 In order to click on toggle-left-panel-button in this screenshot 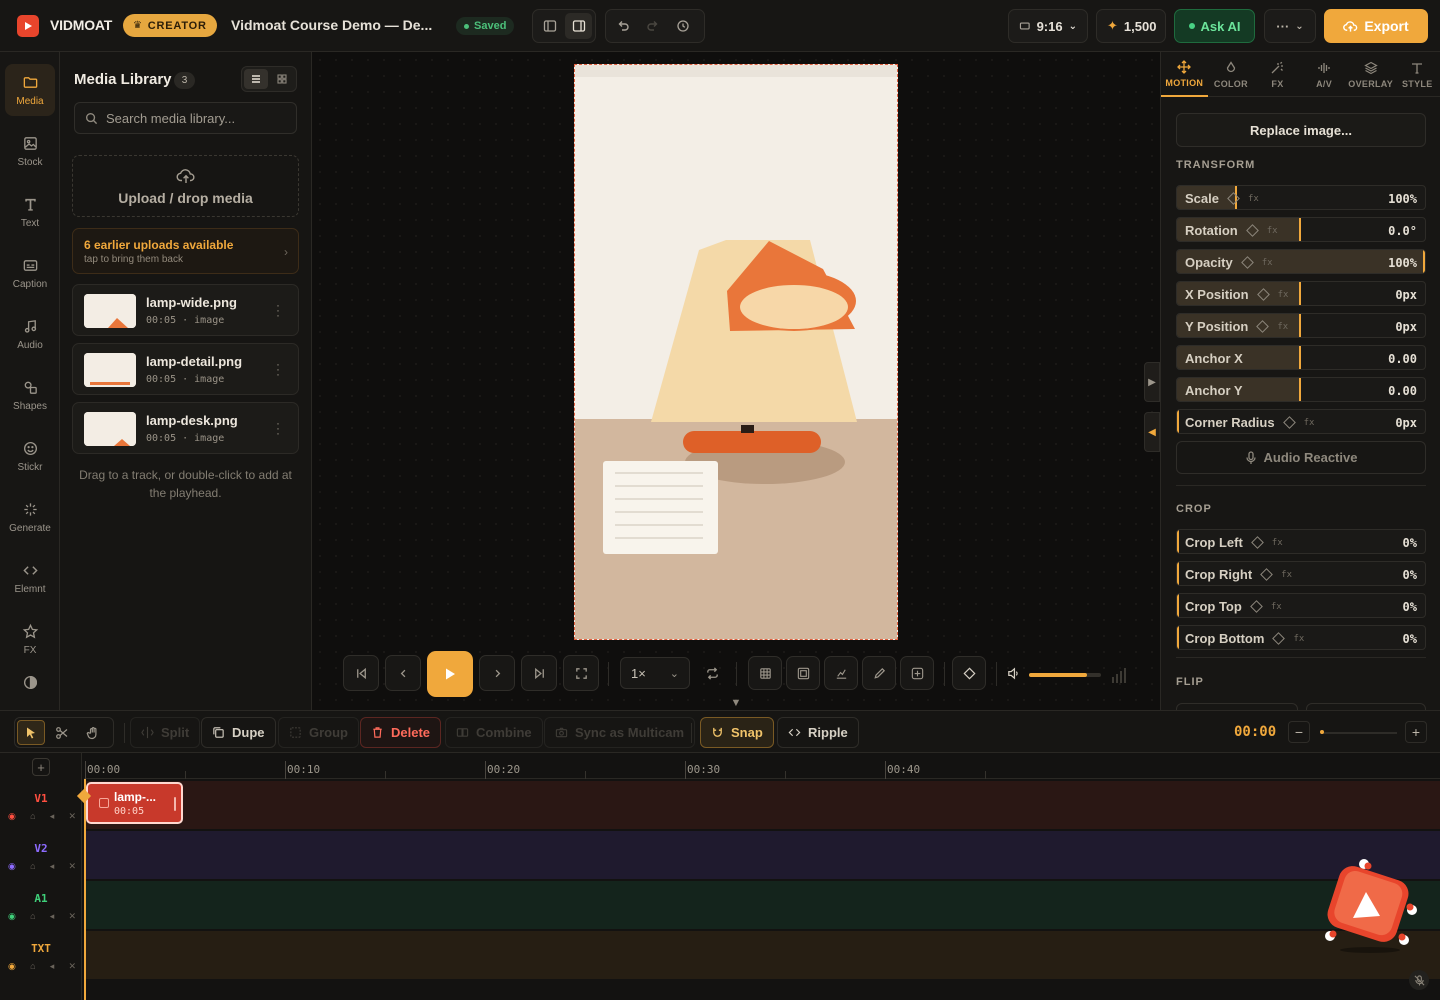, I will do `click(549, 26)`.